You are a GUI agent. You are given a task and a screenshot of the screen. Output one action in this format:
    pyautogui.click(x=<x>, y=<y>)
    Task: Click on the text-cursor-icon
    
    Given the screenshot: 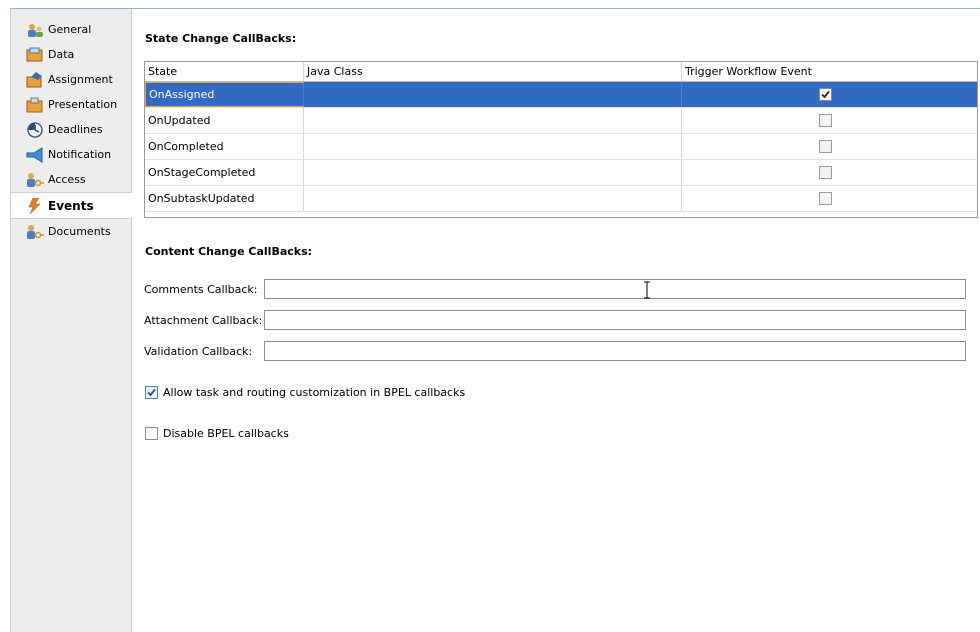 What is the action you would take?
    pyautogui.click(x=647, y=290)
    